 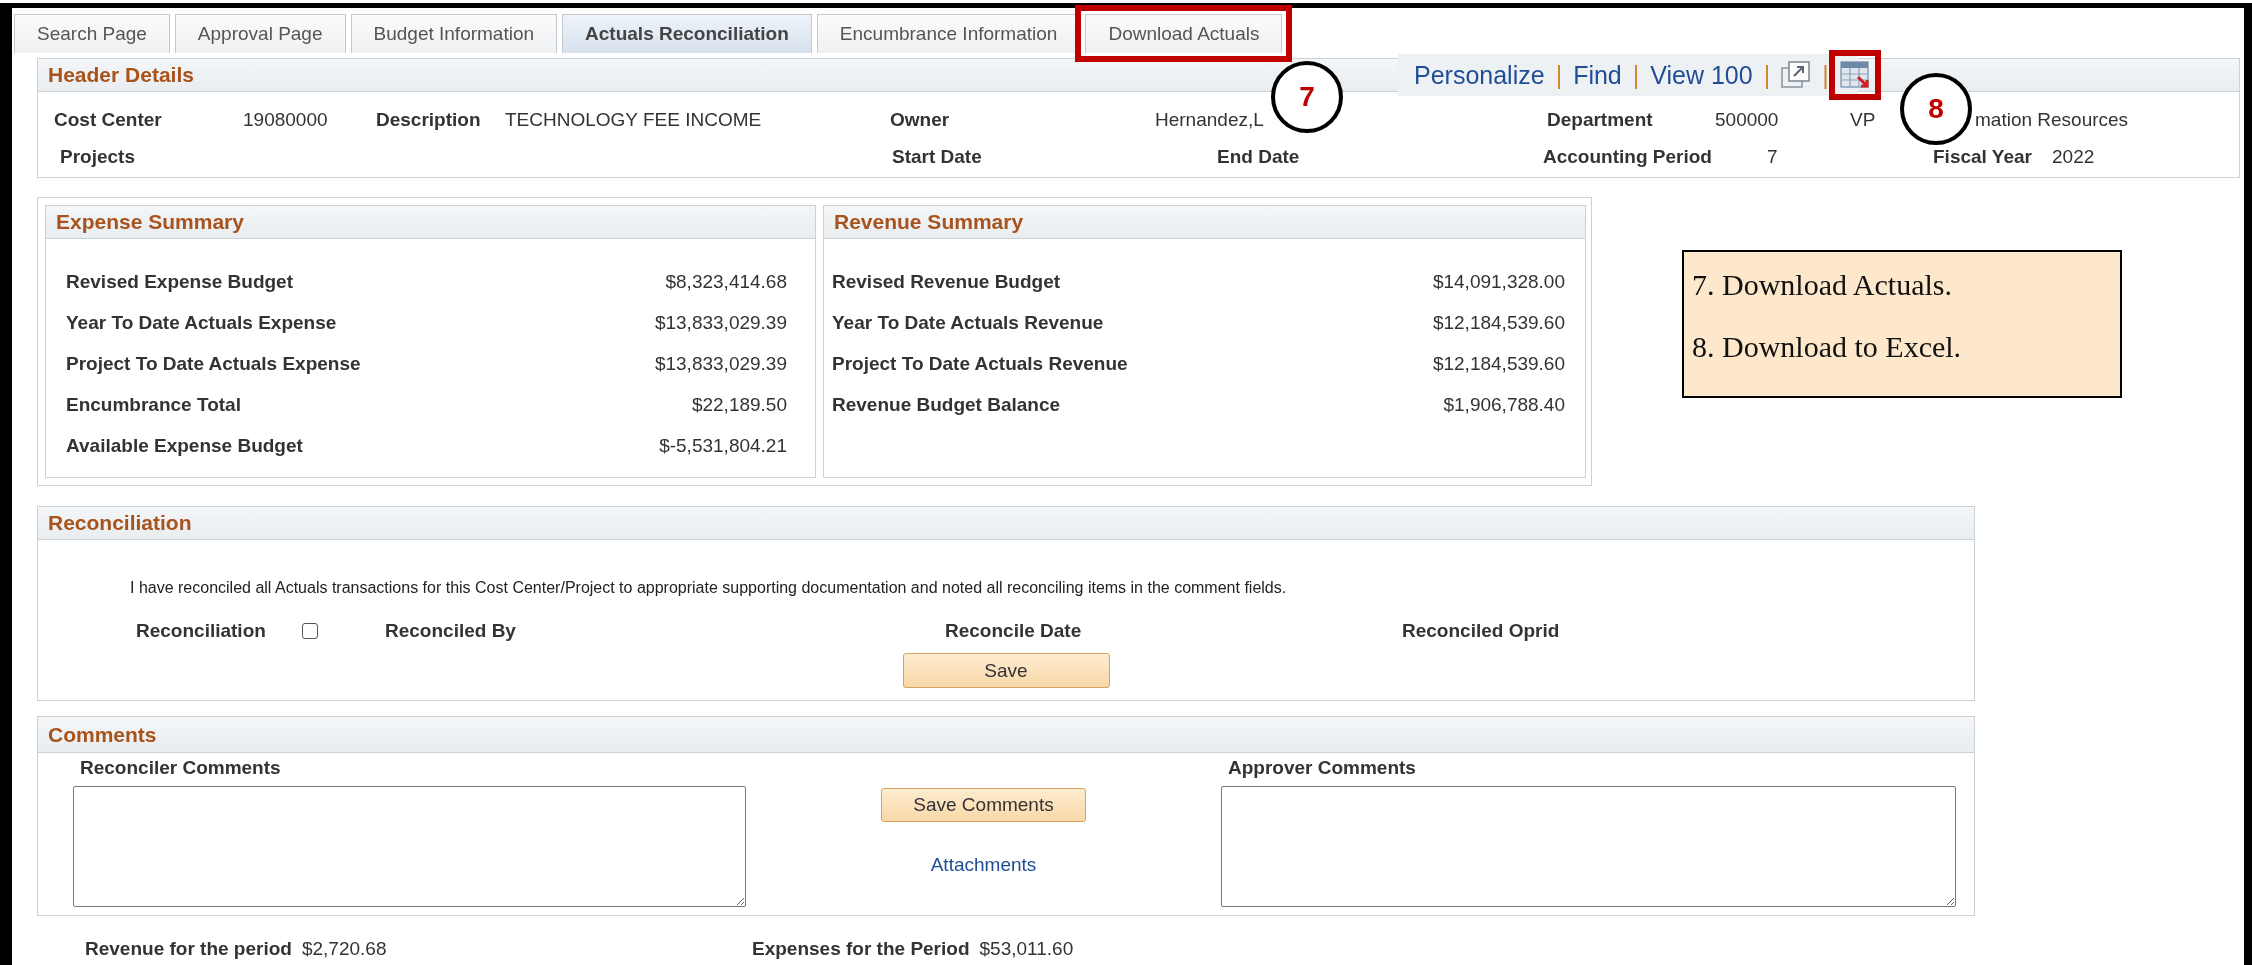 What do you see at coordinates (709, 588) in the screenshot?
I see `statement-text: I have reconciled all Actuals transactions for this Cost Center/Project to appropriate supporting documentation and noted all reconciling items in the comment fields.` at bounding box center [709, 588].